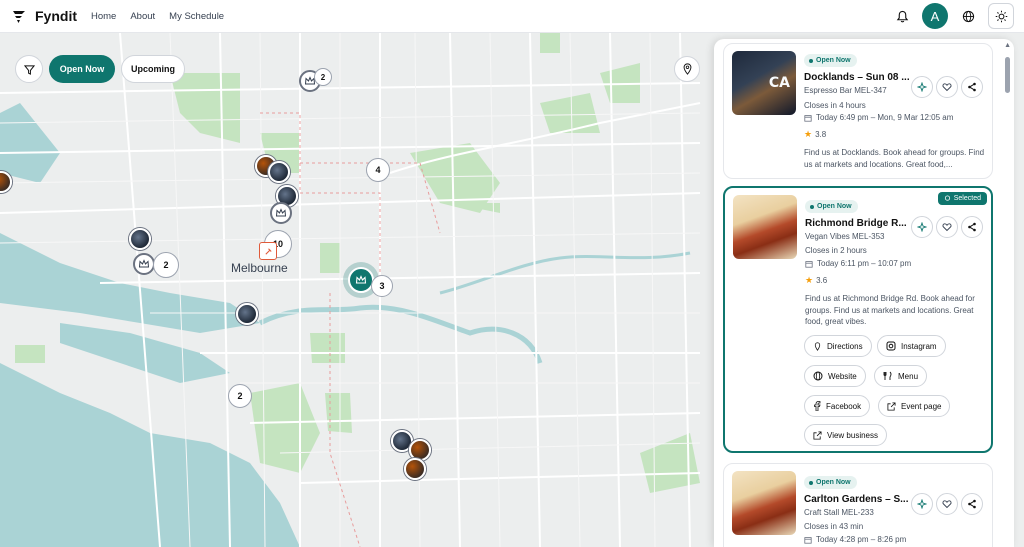 The height and width of the screenshot is (547, 1024). Describe the element at coordinates (835, 105) in the screenshot. I see `closes-in: Closes in 4 hours` at that location.